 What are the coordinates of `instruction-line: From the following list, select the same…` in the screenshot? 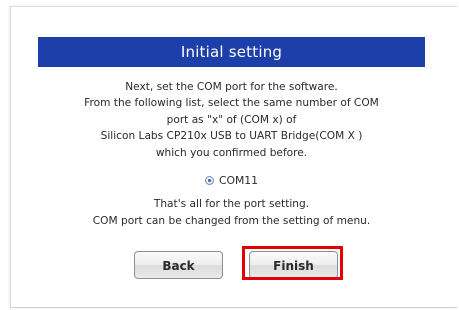 It's located at (231, 103).